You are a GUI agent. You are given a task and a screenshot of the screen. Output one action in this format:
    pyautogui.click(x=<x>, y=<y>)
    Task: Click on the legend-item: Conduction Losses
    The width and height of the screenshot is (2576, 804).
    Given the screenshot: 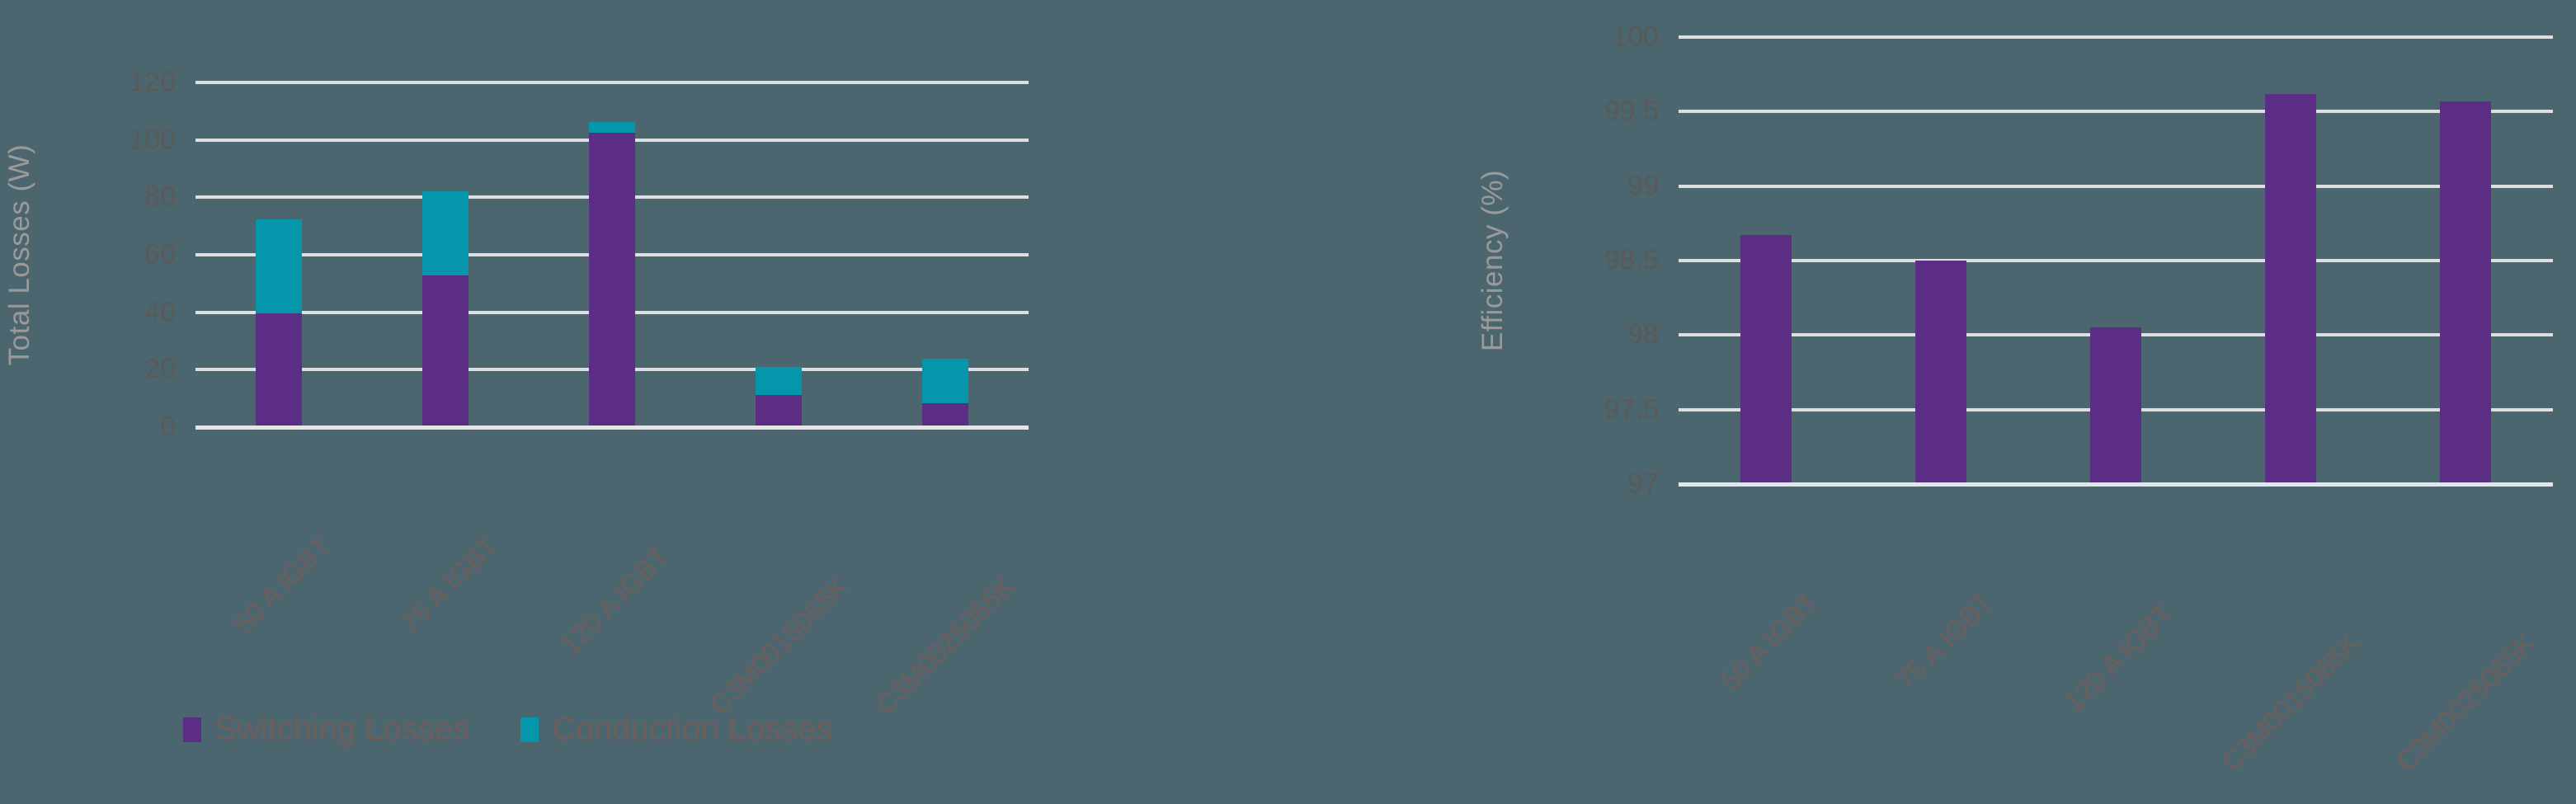 What is the action you would take?
    pyautogui.click(x=676, y=729)
    